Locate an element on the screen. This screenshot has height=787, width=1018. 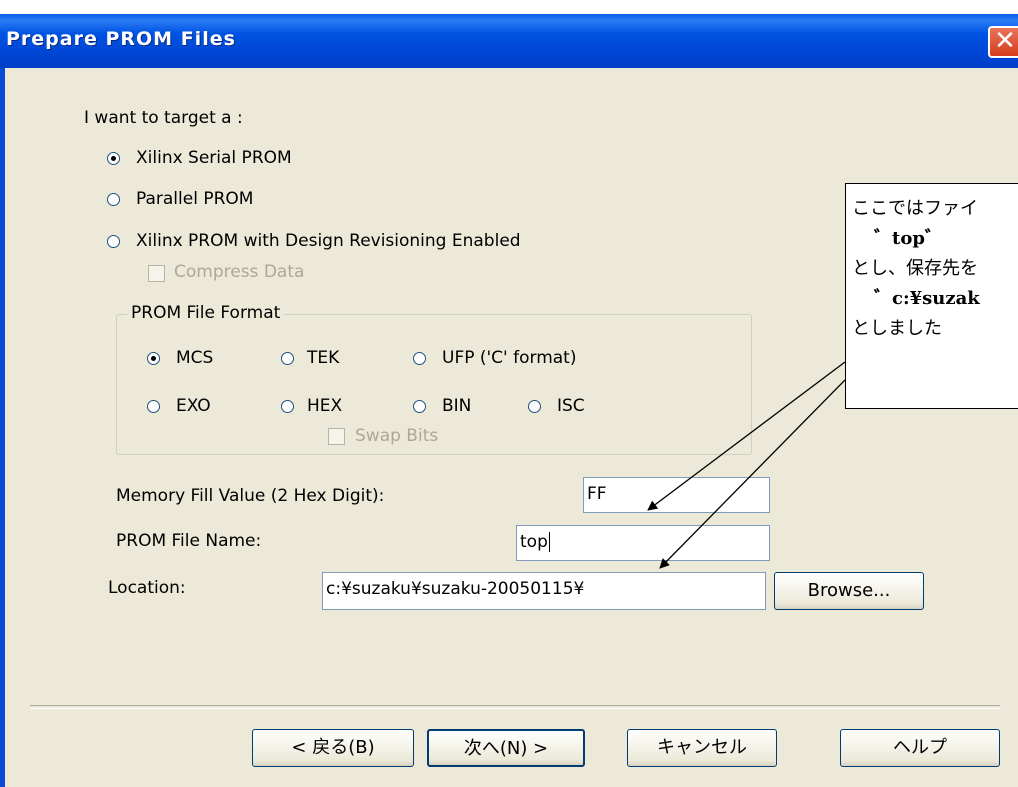
location-label: Location: is located at coordinates (147, 588).